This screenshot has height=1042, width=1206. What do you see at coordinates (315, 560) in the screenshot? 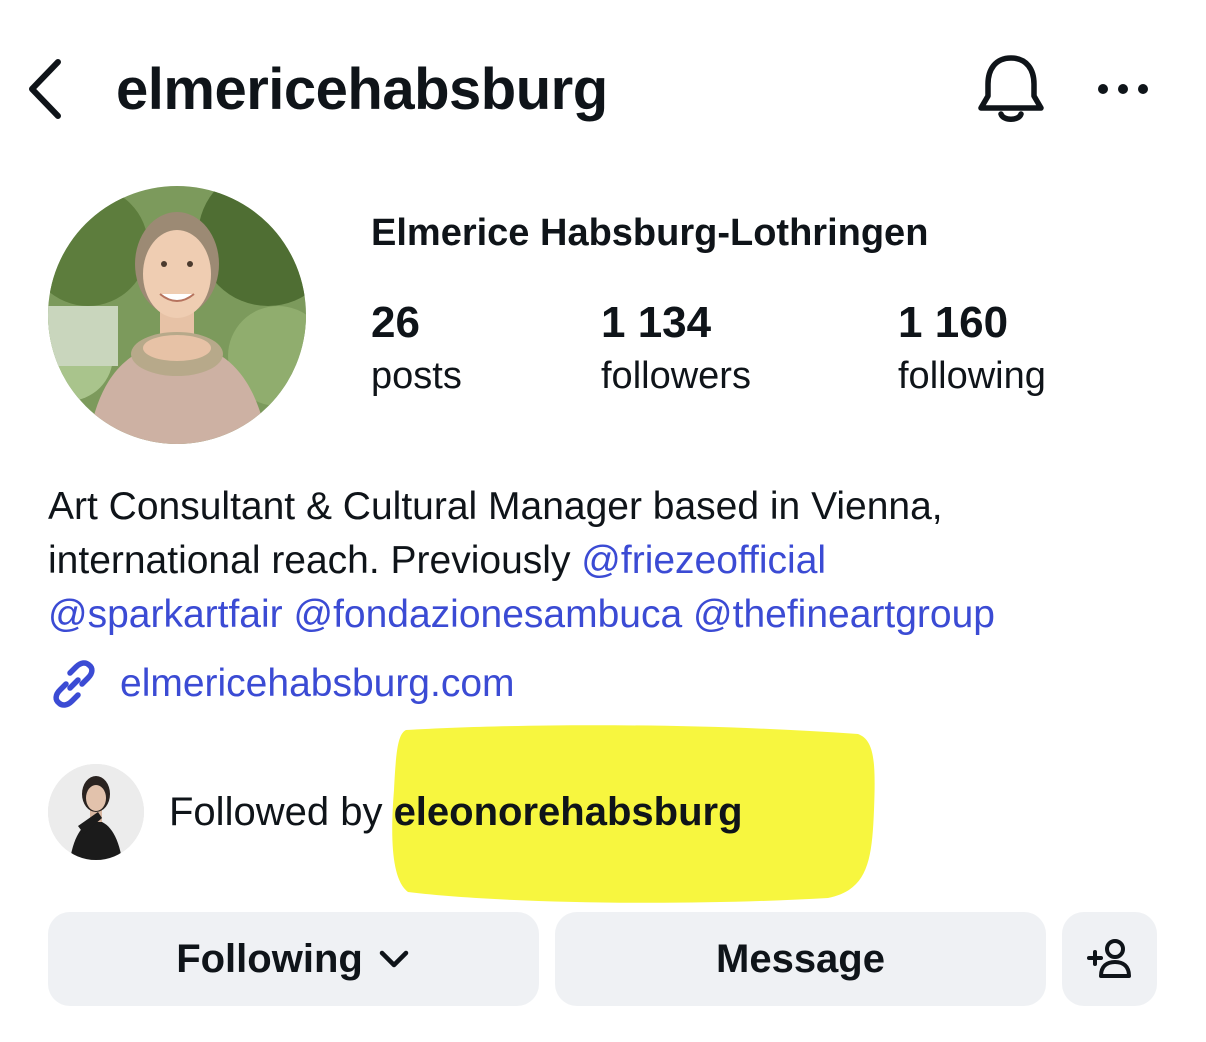
I see `bio-text: international reach. Previously` at bounding box center [315, 560].